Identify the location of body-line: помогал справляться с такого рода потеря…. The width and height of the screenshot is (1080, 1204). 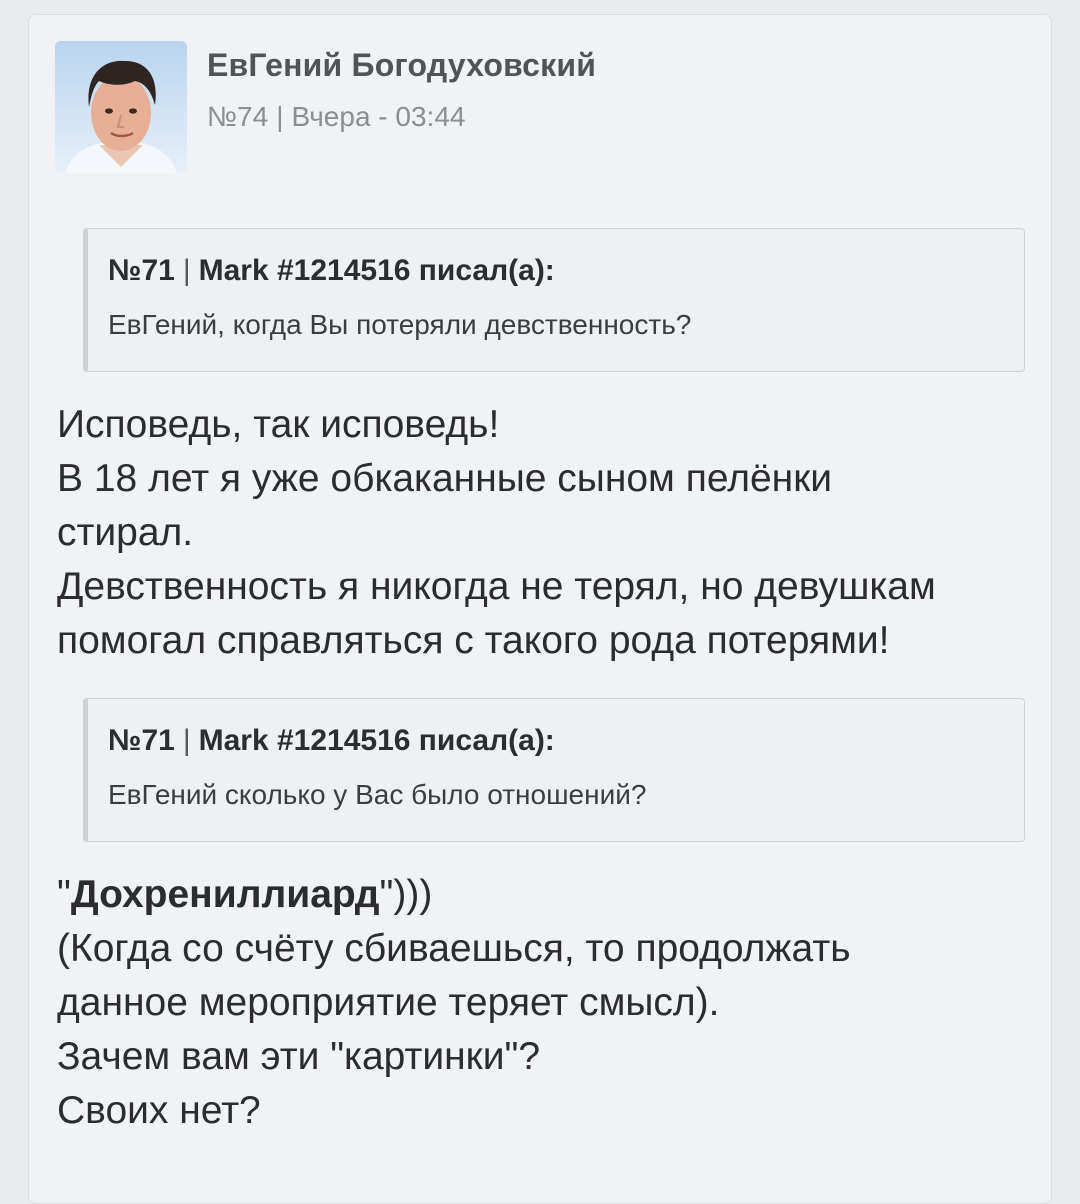
(473, 640).